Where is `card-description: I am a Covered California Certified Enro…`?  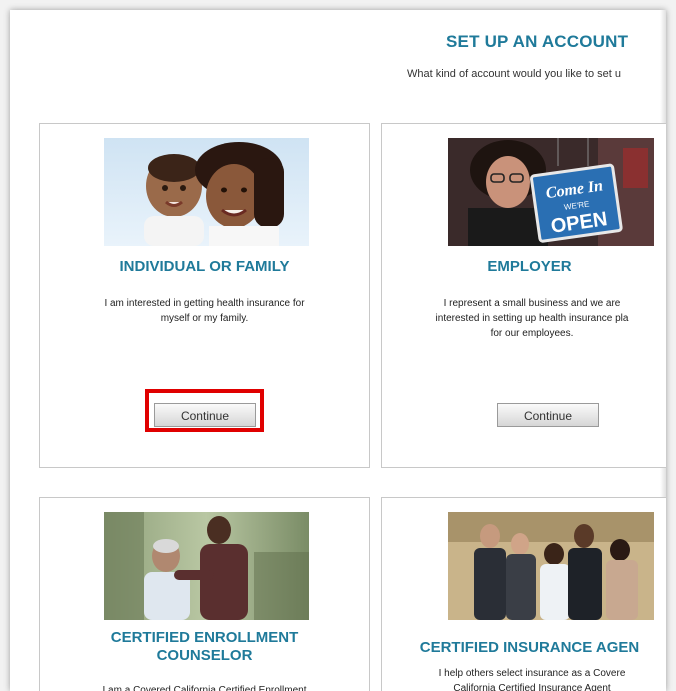 card-description: I am a Covered California Certified Enro… is located at coordinates (204, 688).